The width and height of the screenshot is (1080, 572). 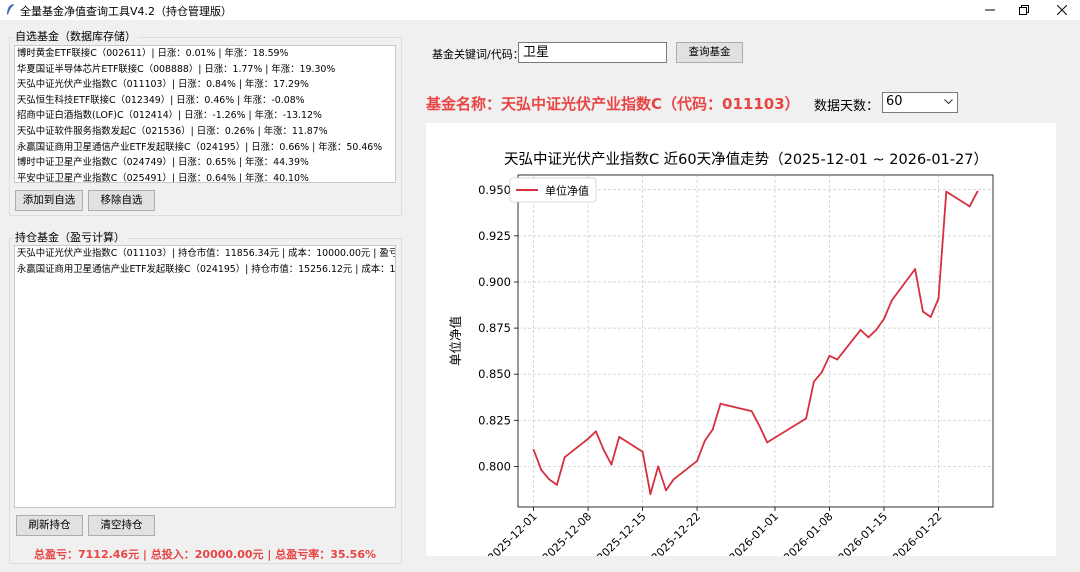 What do you see at coordinates (75, 36) in the screenshot?
I see `watchlist-group-label: 自选基金（数据库存储）` at bounding box center [75, 36].